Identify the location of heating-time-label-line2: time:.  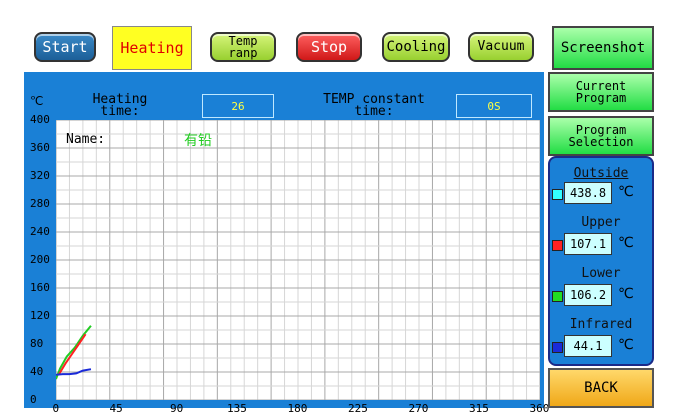
(120, 111).